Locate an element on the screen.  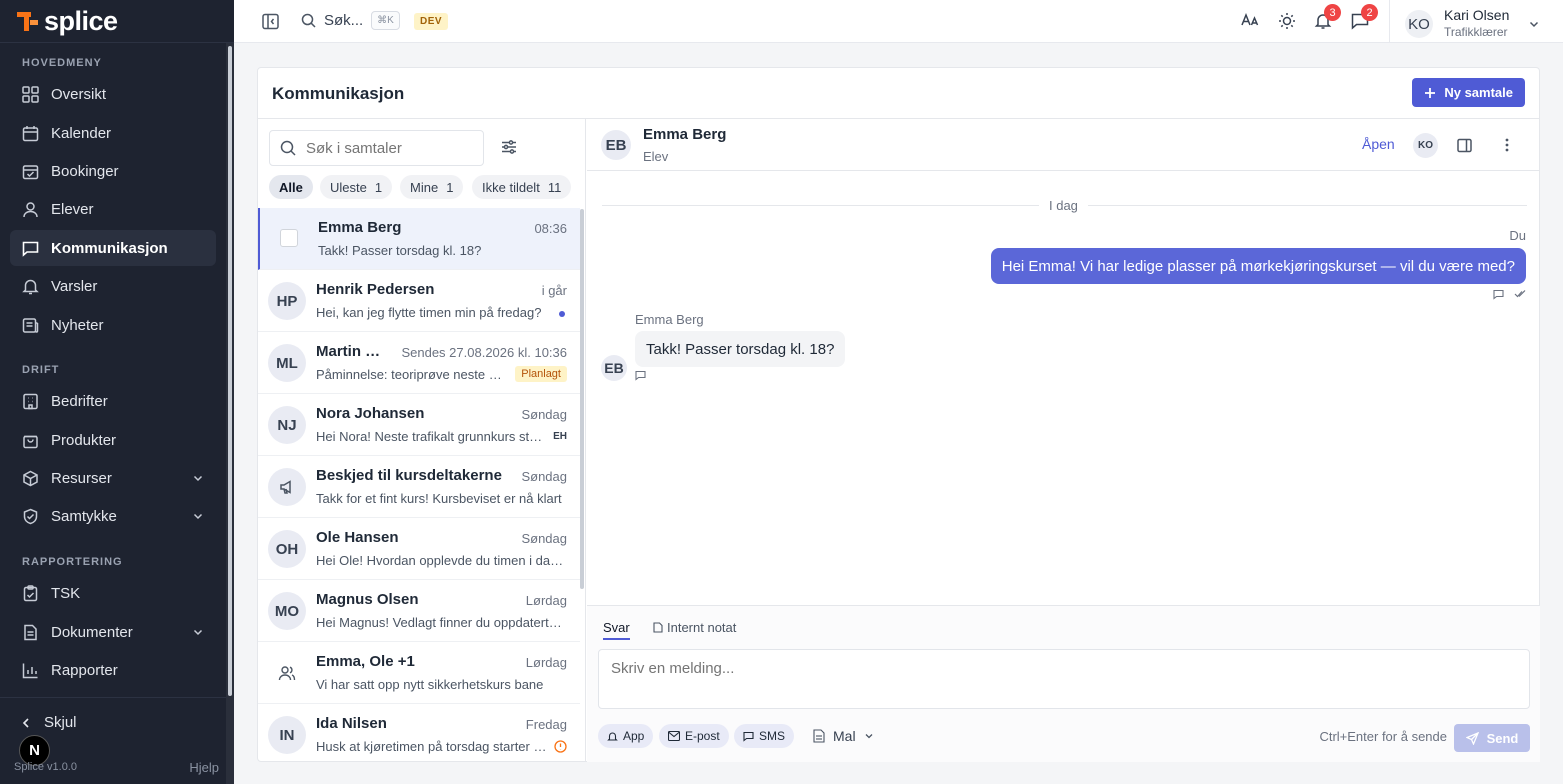
avatar: IN is located at coordinates (287, 735).